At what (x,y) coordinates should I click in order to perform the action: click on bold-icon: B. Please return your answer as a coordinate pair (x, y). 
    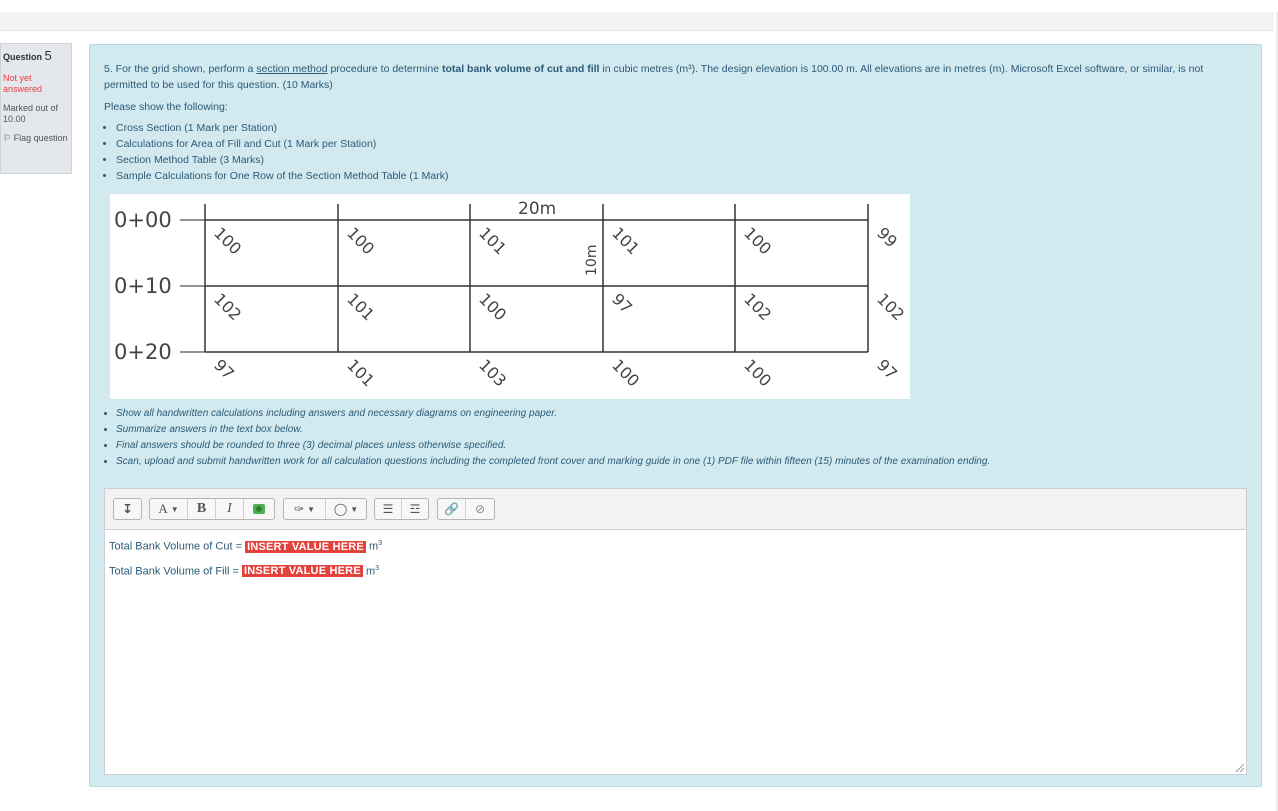
    Looking at the image, I should click on (202, 509).